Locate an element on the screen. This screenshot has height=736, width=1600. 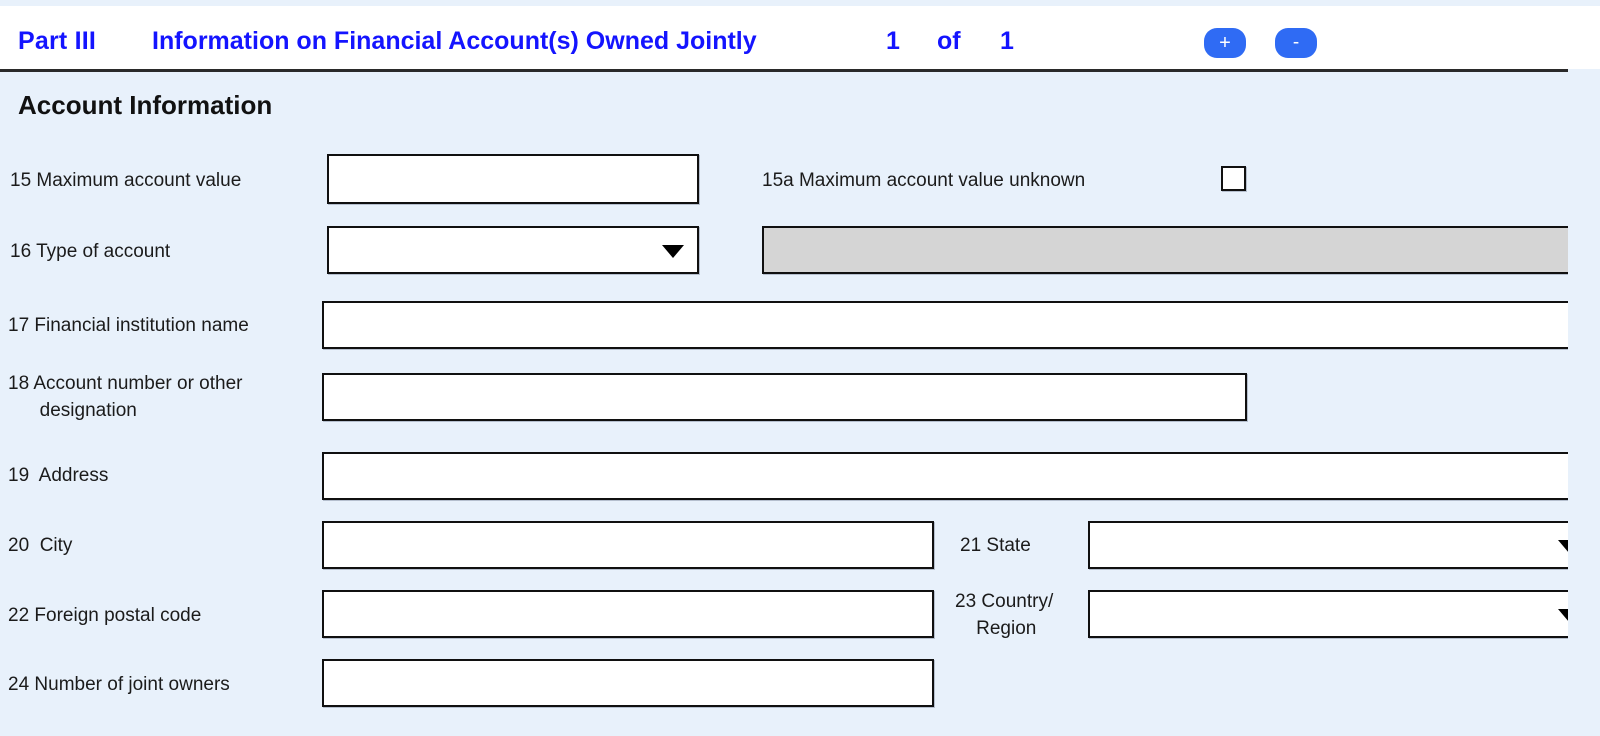
field-type-of-account-other-disabled is located at coordinates (1178, 250).